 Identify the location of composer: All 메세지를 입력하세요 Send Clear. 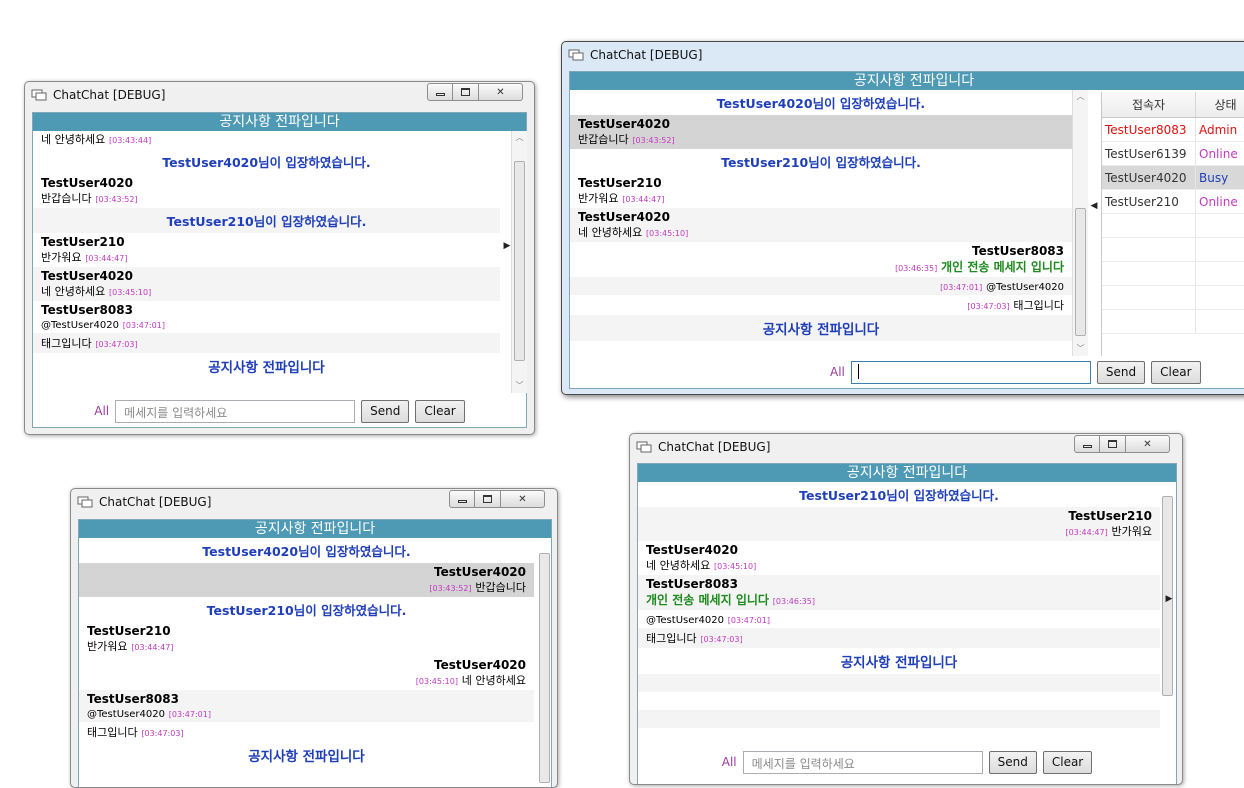
(279, 411).